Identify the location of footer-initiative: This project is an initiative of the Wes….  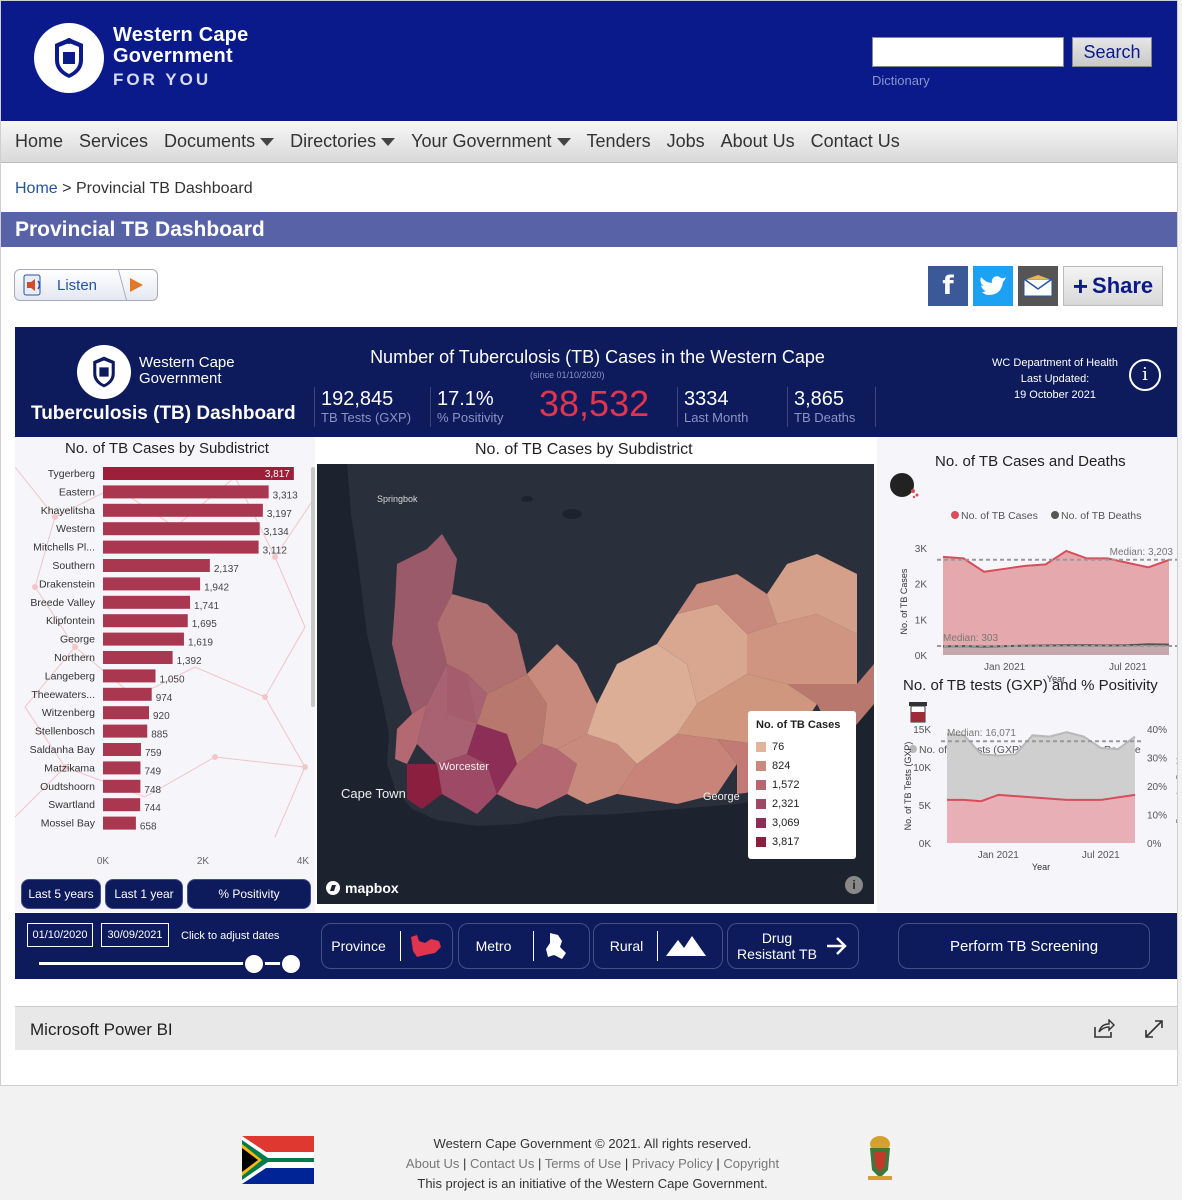
(592, 1183).